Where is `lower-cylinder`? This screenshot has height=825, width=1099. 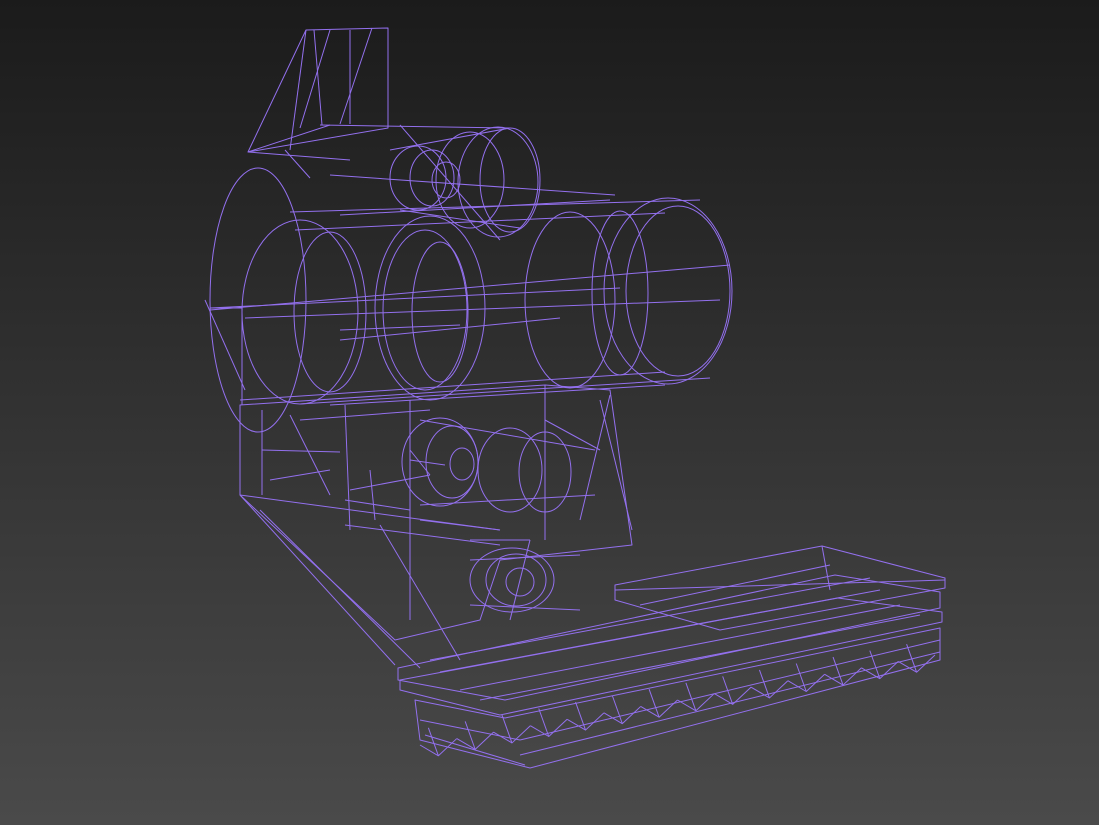 lower-cylinder is located at coordinates (525, 580).